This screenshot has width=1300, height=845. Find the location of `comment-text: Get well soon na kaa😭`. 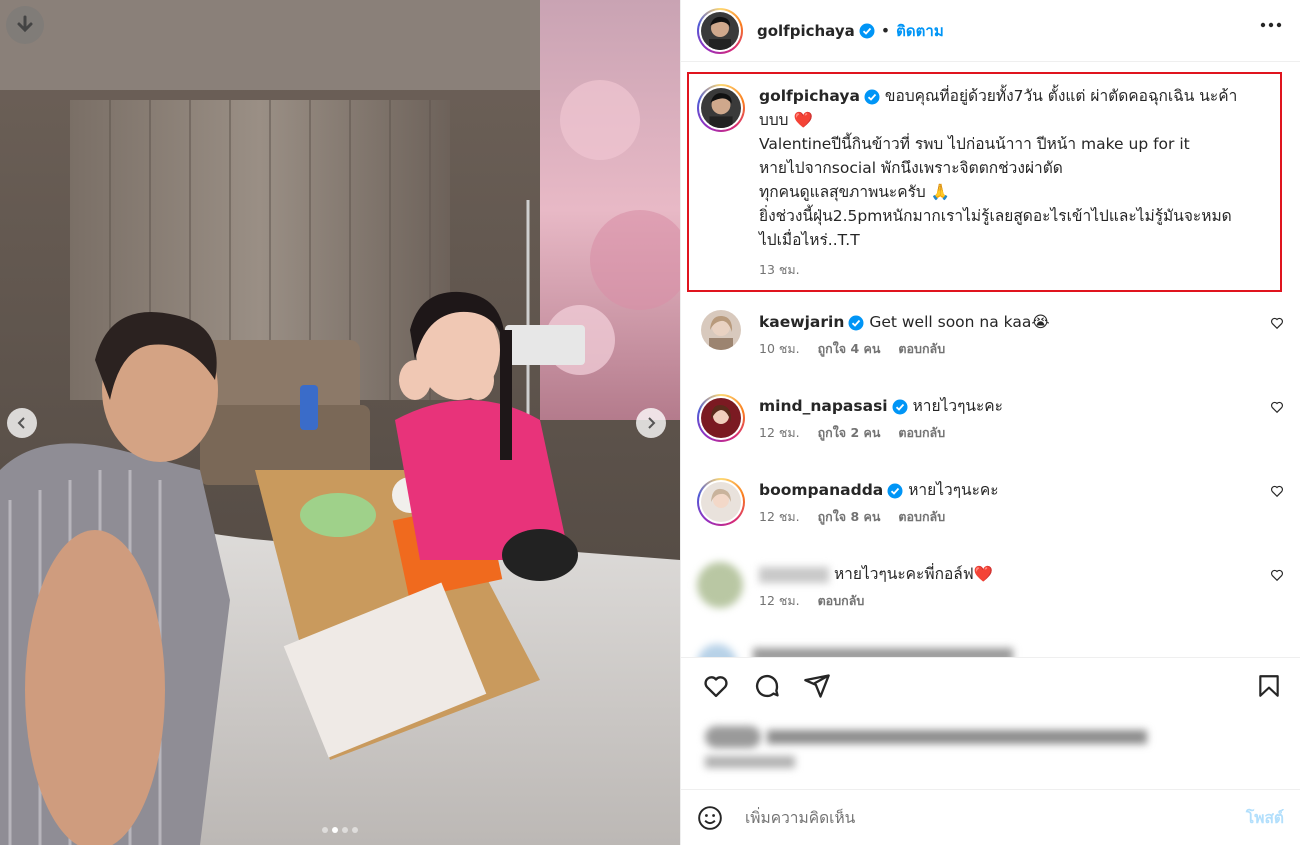

comment-text: Get well soon na kaa😭 is located at coordinates (959, 322).